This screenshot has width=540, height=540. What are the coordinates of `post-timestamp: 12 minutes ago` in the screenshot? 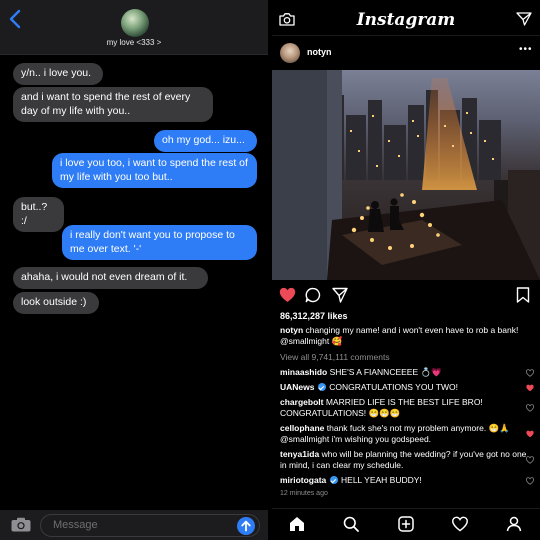 It's located at (304, 493).